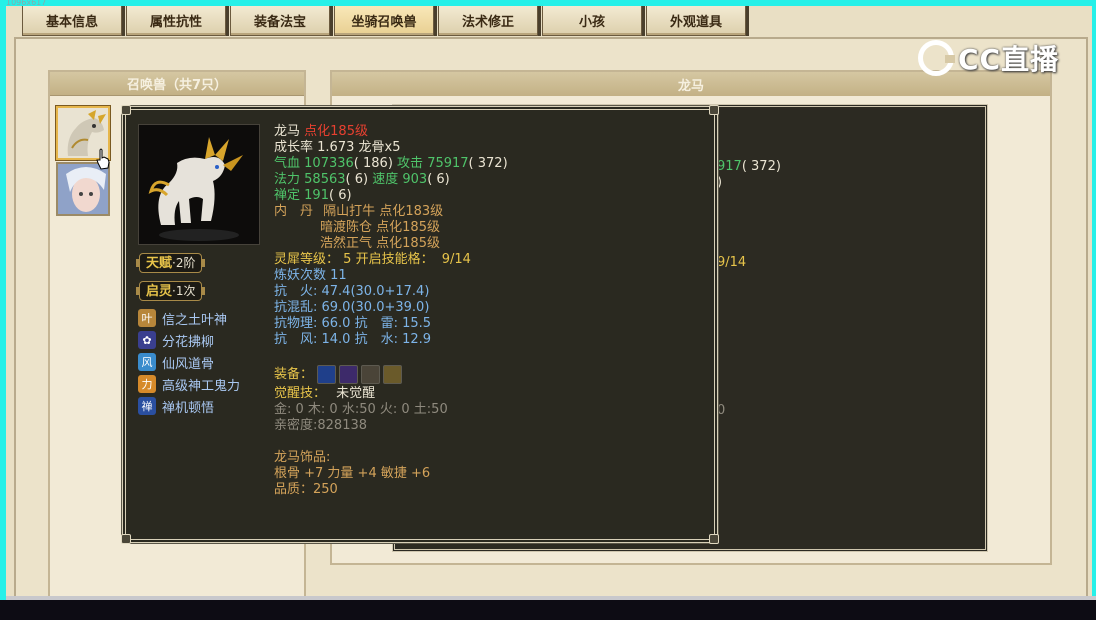 The image size is (1096, 620). I want to click on bottom-video-strip, so click(548, 610).